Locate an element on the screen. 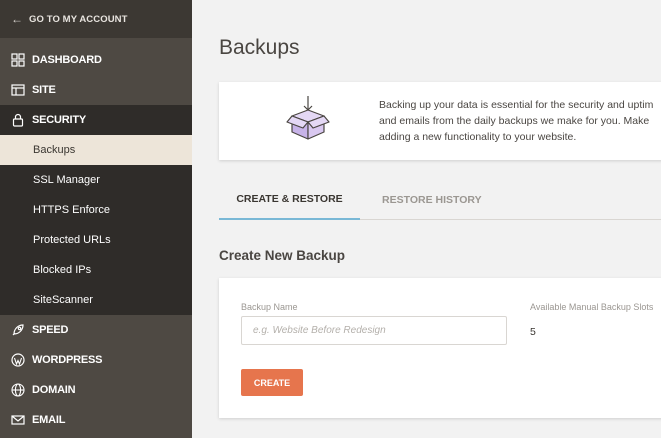  sidebar-subitem-ssl-manager: SSL Manager is located at coordinates (96, 180).